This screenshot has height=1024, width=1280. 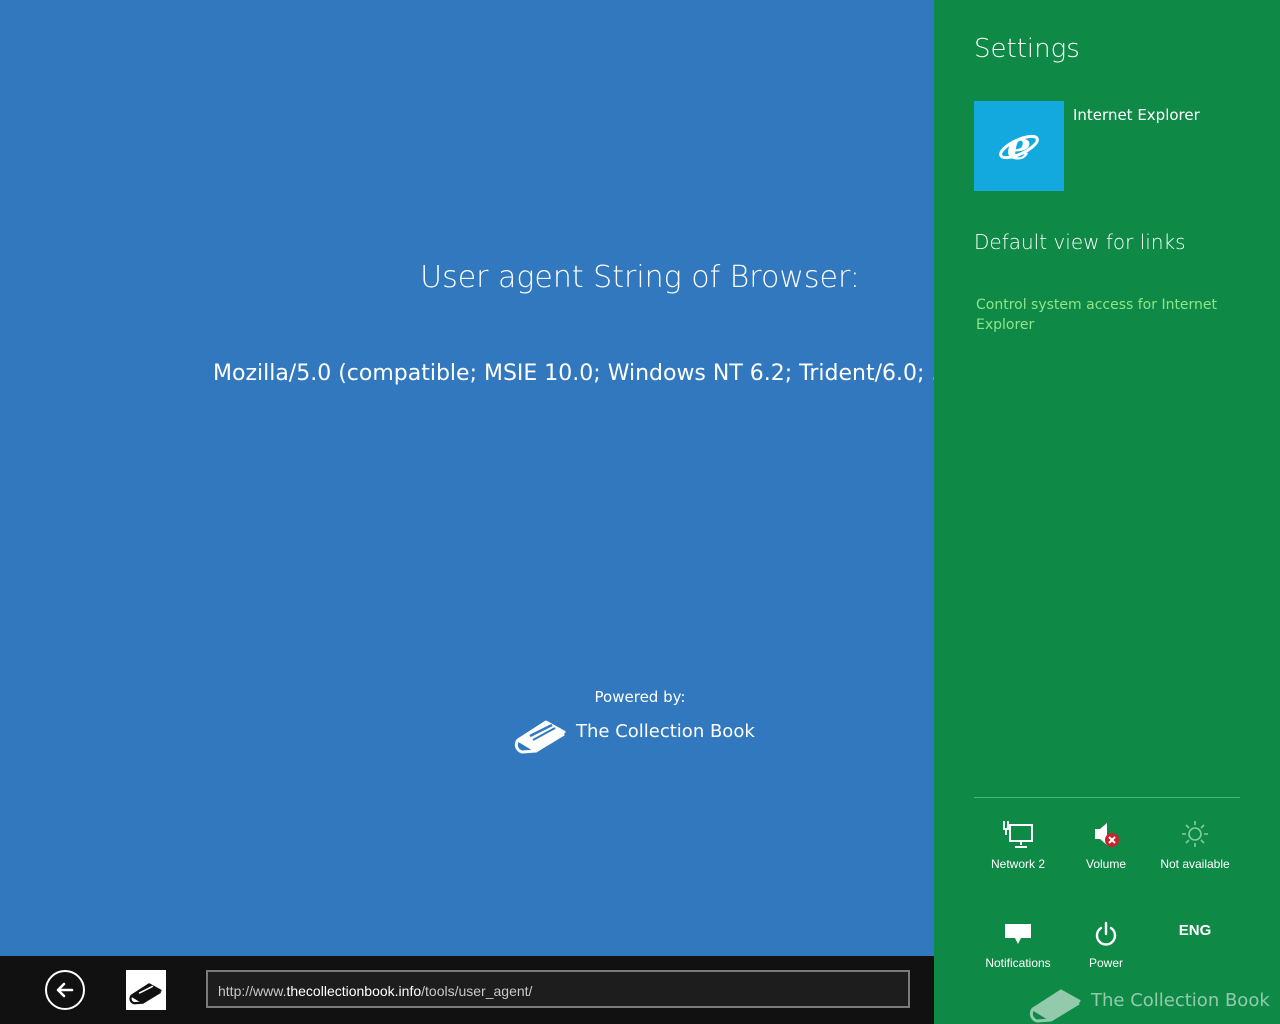 I want to click on app-name: Internet Explorer, so click(x=1136, y=115).